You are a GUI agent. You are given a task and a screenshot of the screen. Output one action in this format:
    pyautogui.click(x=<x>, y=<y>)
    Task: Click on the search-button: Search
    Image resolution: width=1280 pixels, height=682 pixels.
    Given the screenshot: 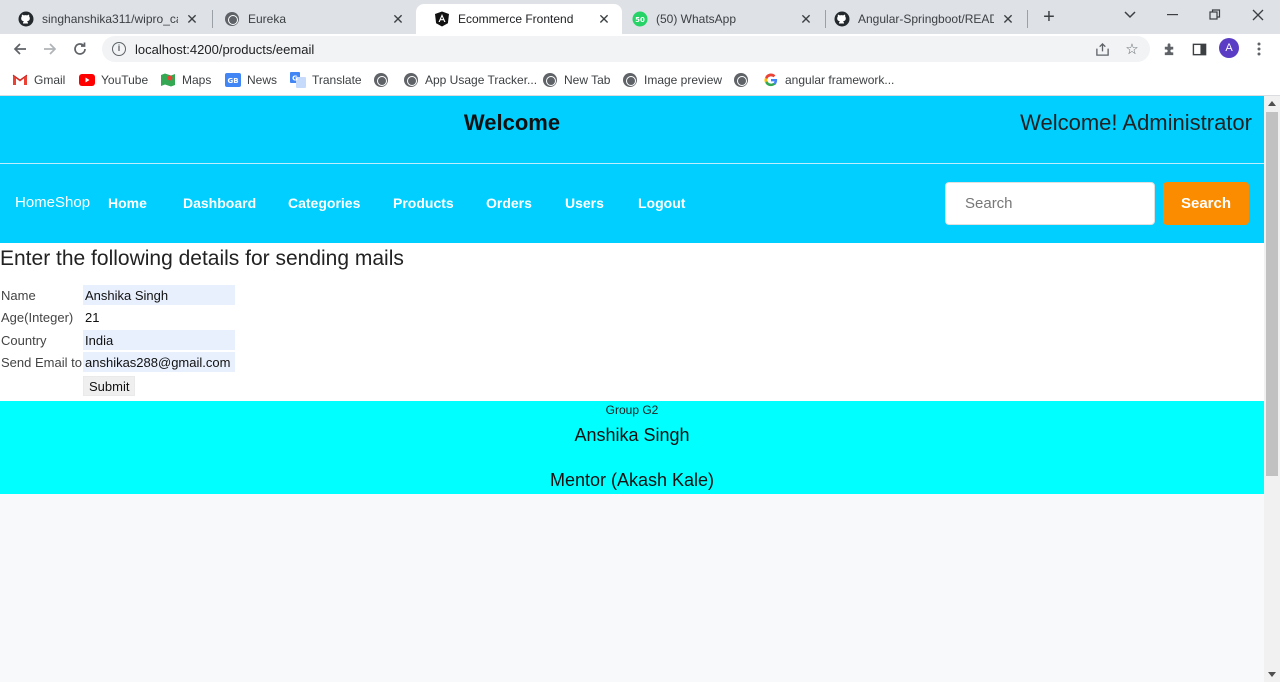 What is the action you would take?
    pyautogui.click(x=1206, y=203)
    